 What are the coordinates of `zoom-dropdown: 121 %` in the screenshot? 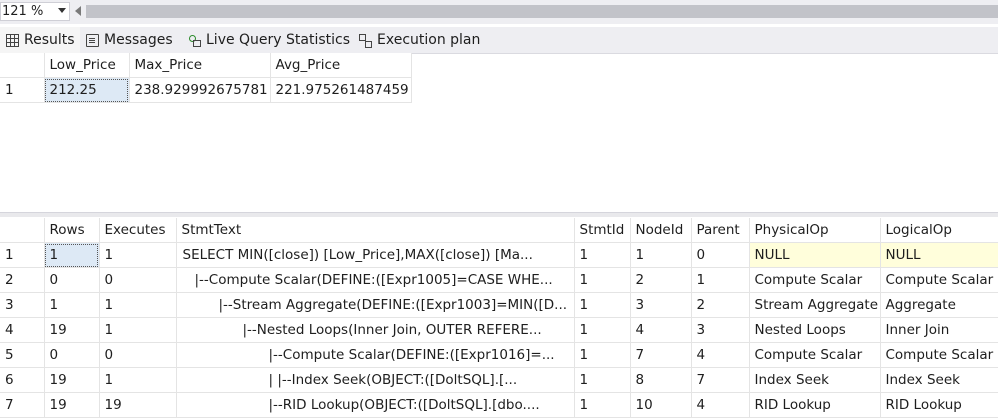 It's located at (35, 11).